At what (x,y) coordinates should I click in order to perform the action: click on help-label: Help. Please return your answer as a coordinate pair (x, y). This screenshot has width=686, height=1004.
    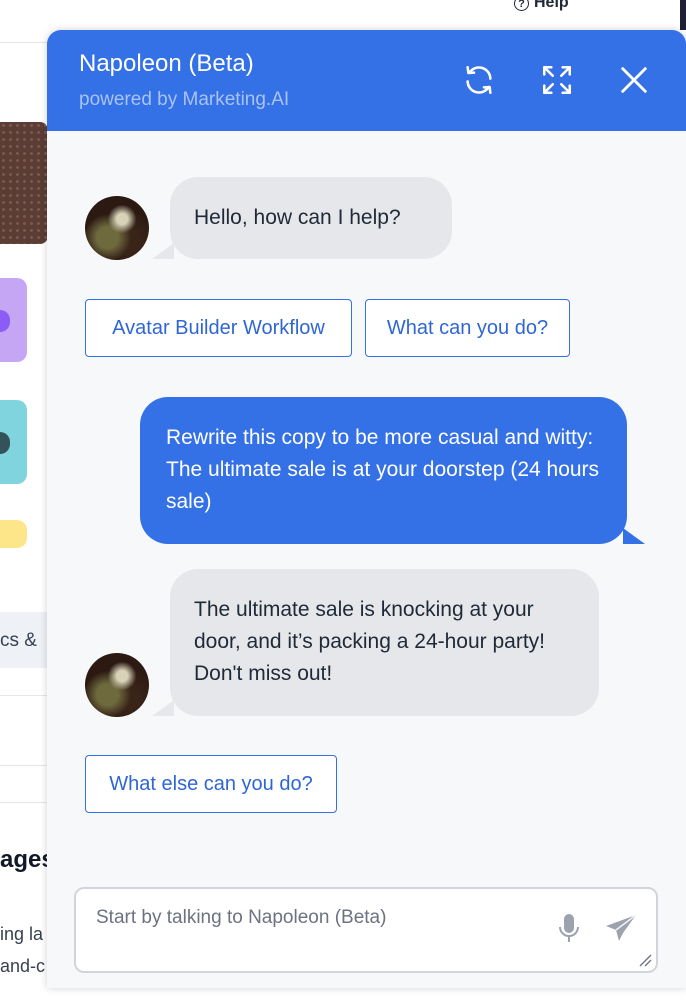
    Looking at the image, I should click on (551, 5).